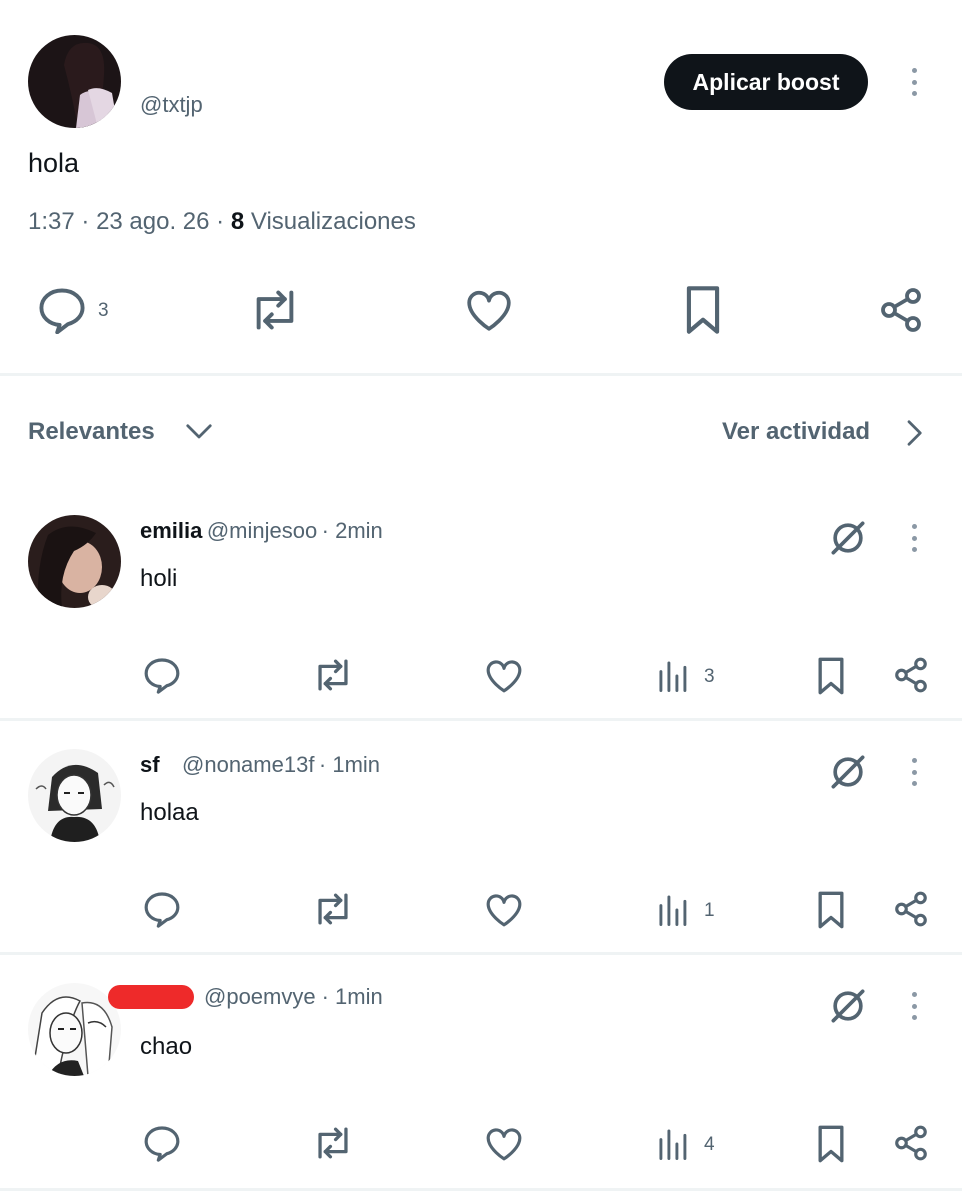 This screenshot has width=962, height=1200. I want to click on reply-author-handle: @minjesoo, so click(262, 530).